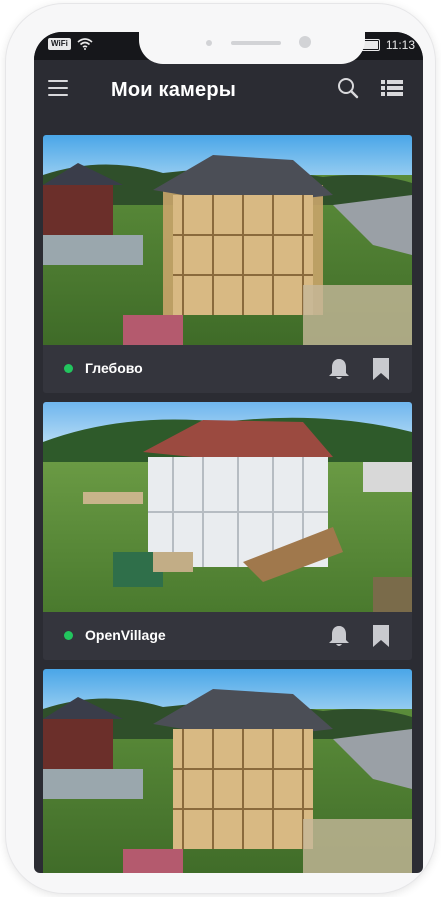  I want to click on camera-name: OpenVillage, so click(125, 635).